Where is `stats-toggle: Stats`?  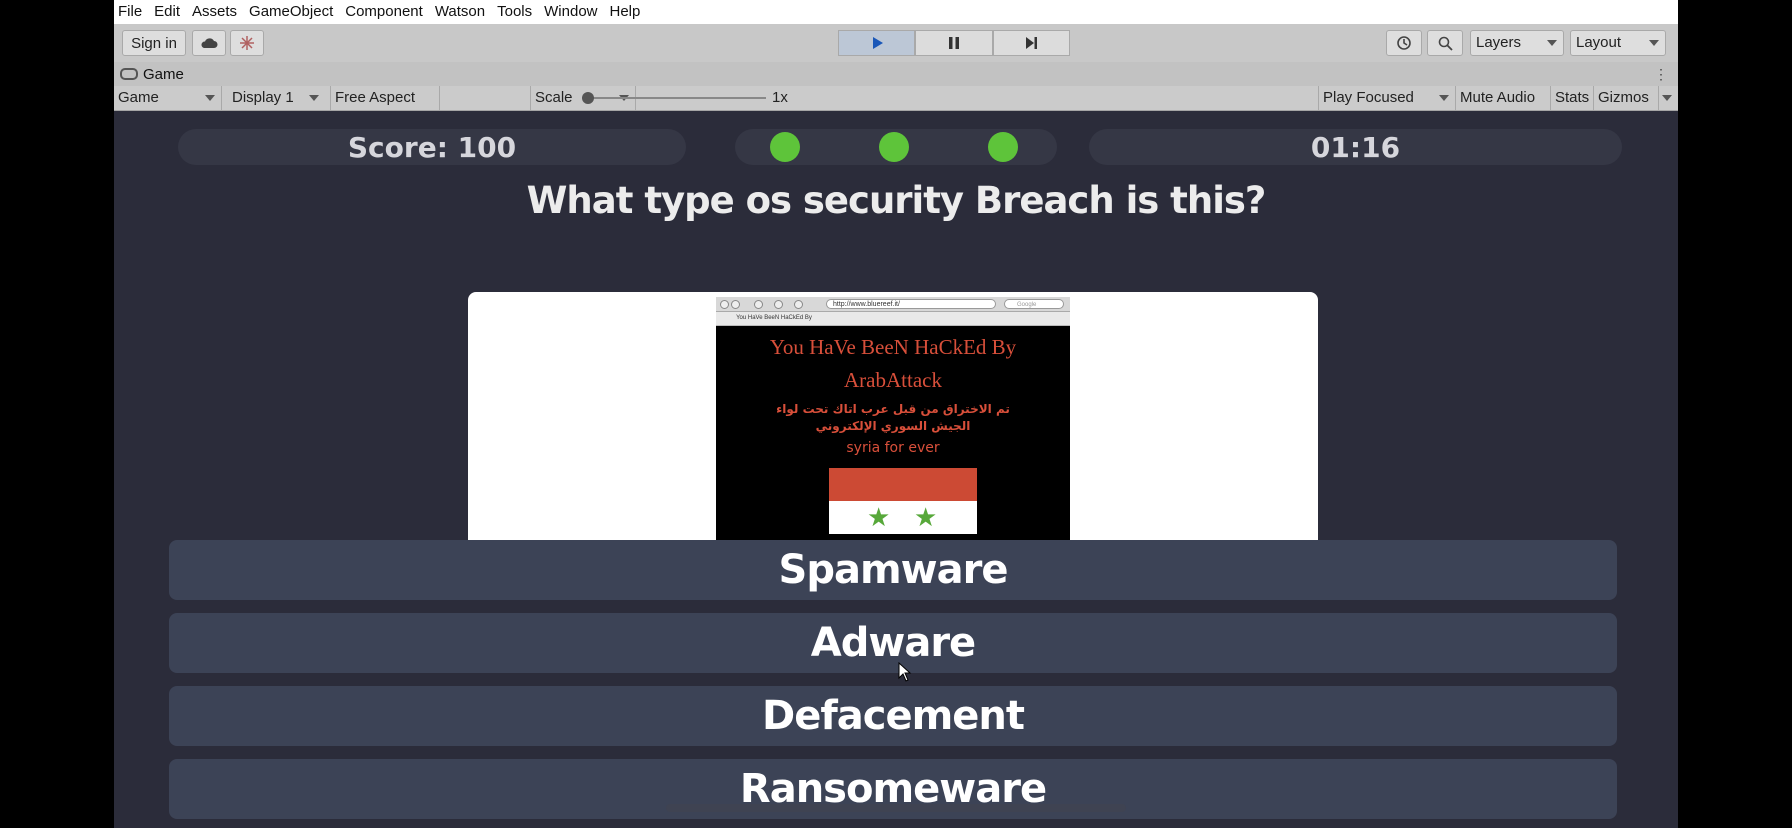 stats-toggle: Stats is located at coordinates (1571, 98).